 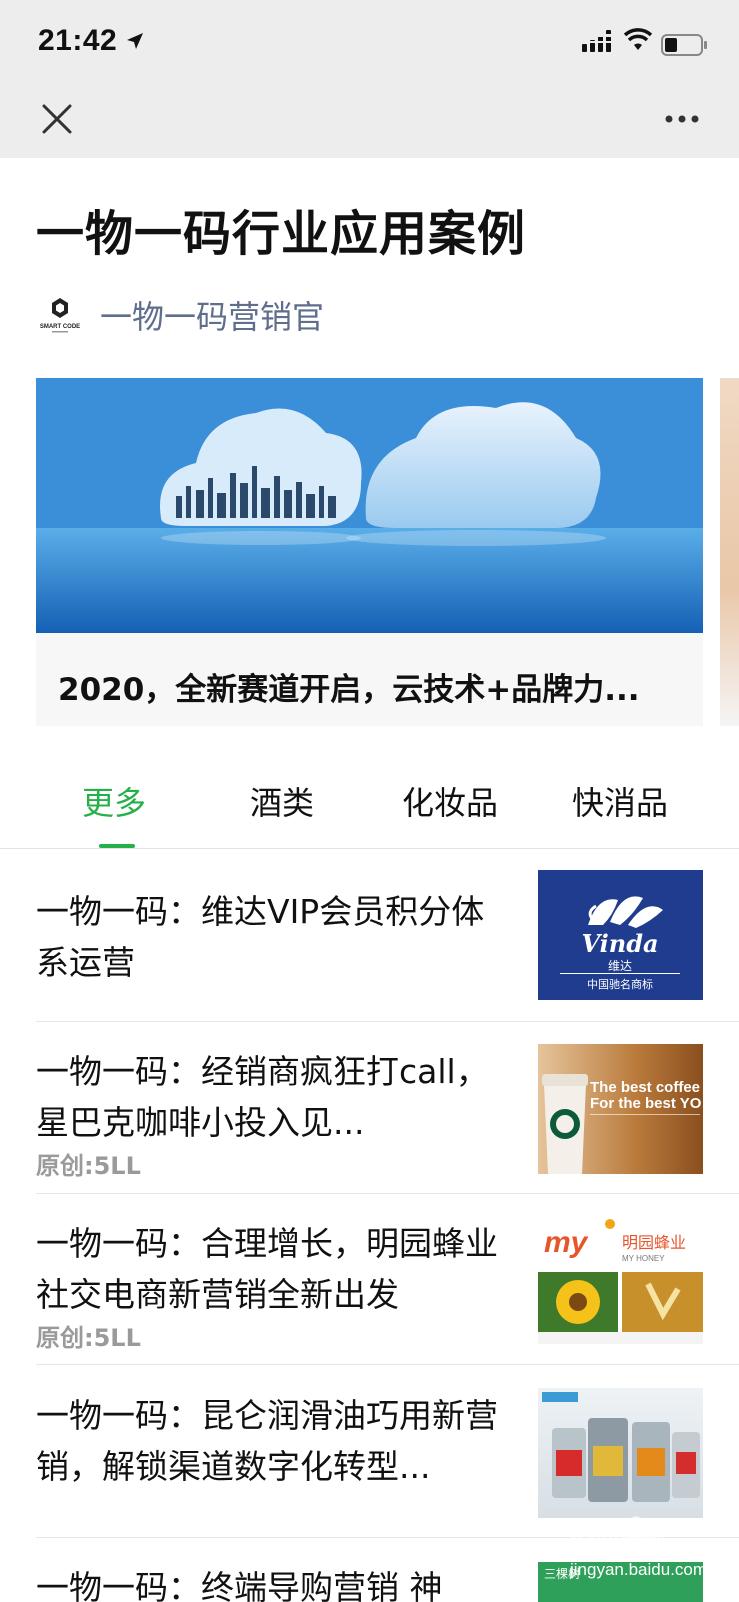 I want to click on tab-liquor: 酒类, so click(x=282, y=801).